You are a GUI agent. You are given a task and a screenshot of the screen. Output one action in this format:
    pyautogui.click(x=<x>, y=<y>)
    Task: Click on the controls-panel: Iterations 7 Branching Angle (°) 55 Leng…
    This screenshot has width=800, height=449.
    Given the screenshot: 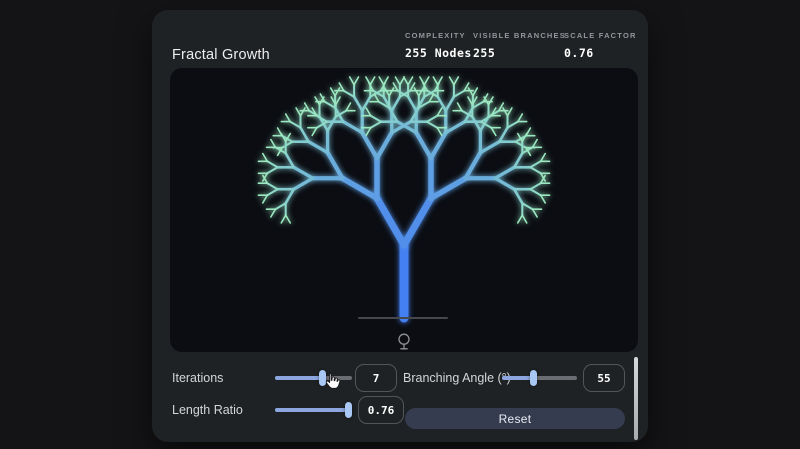 What is the action you would take?
    pyautogui.click(x=400, y=398)
    